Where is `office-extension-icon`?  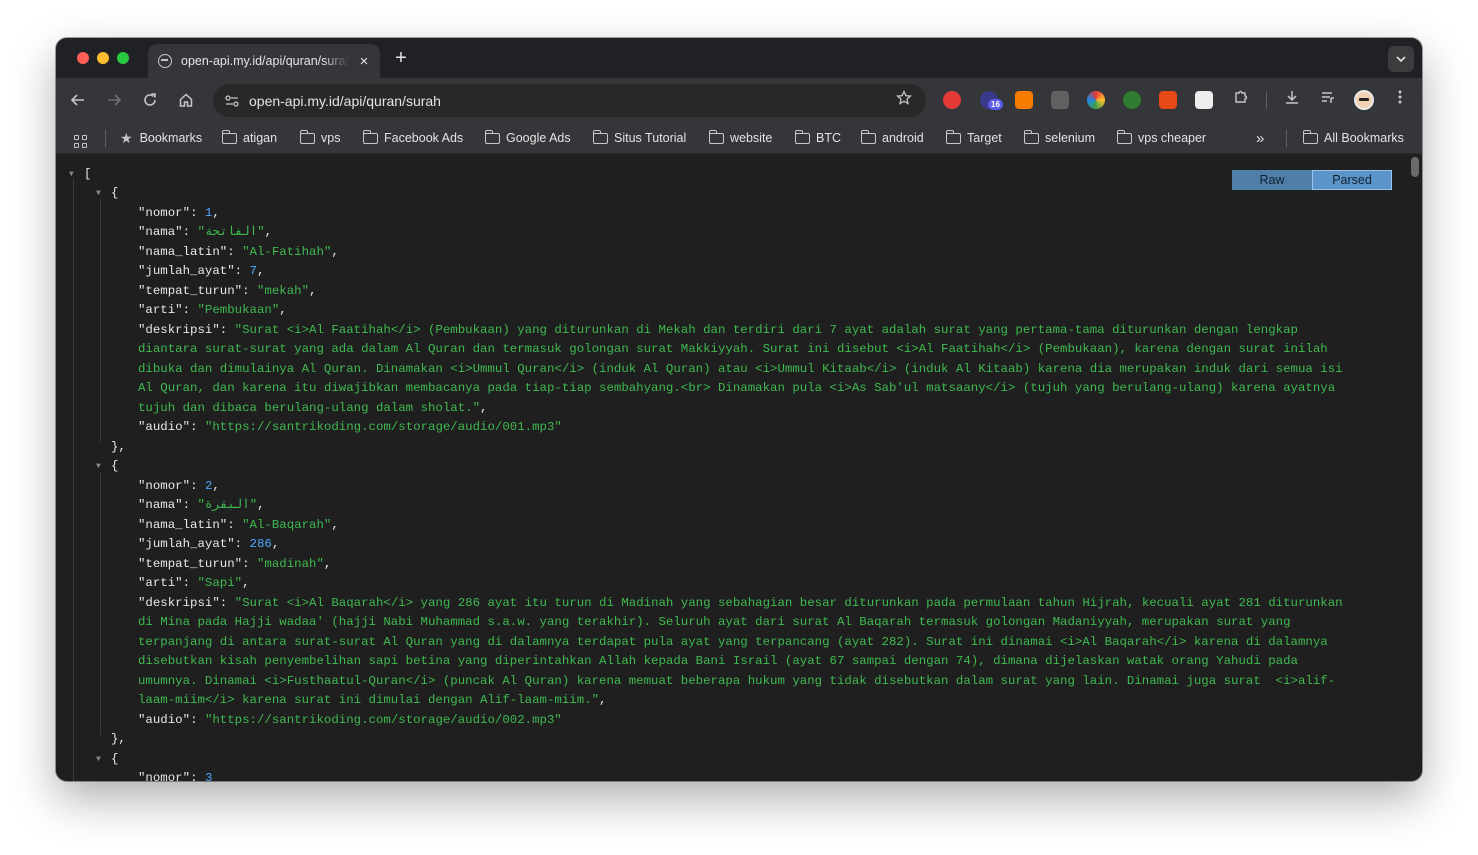 office-extension-icon is located at coordinates (1168, 100).